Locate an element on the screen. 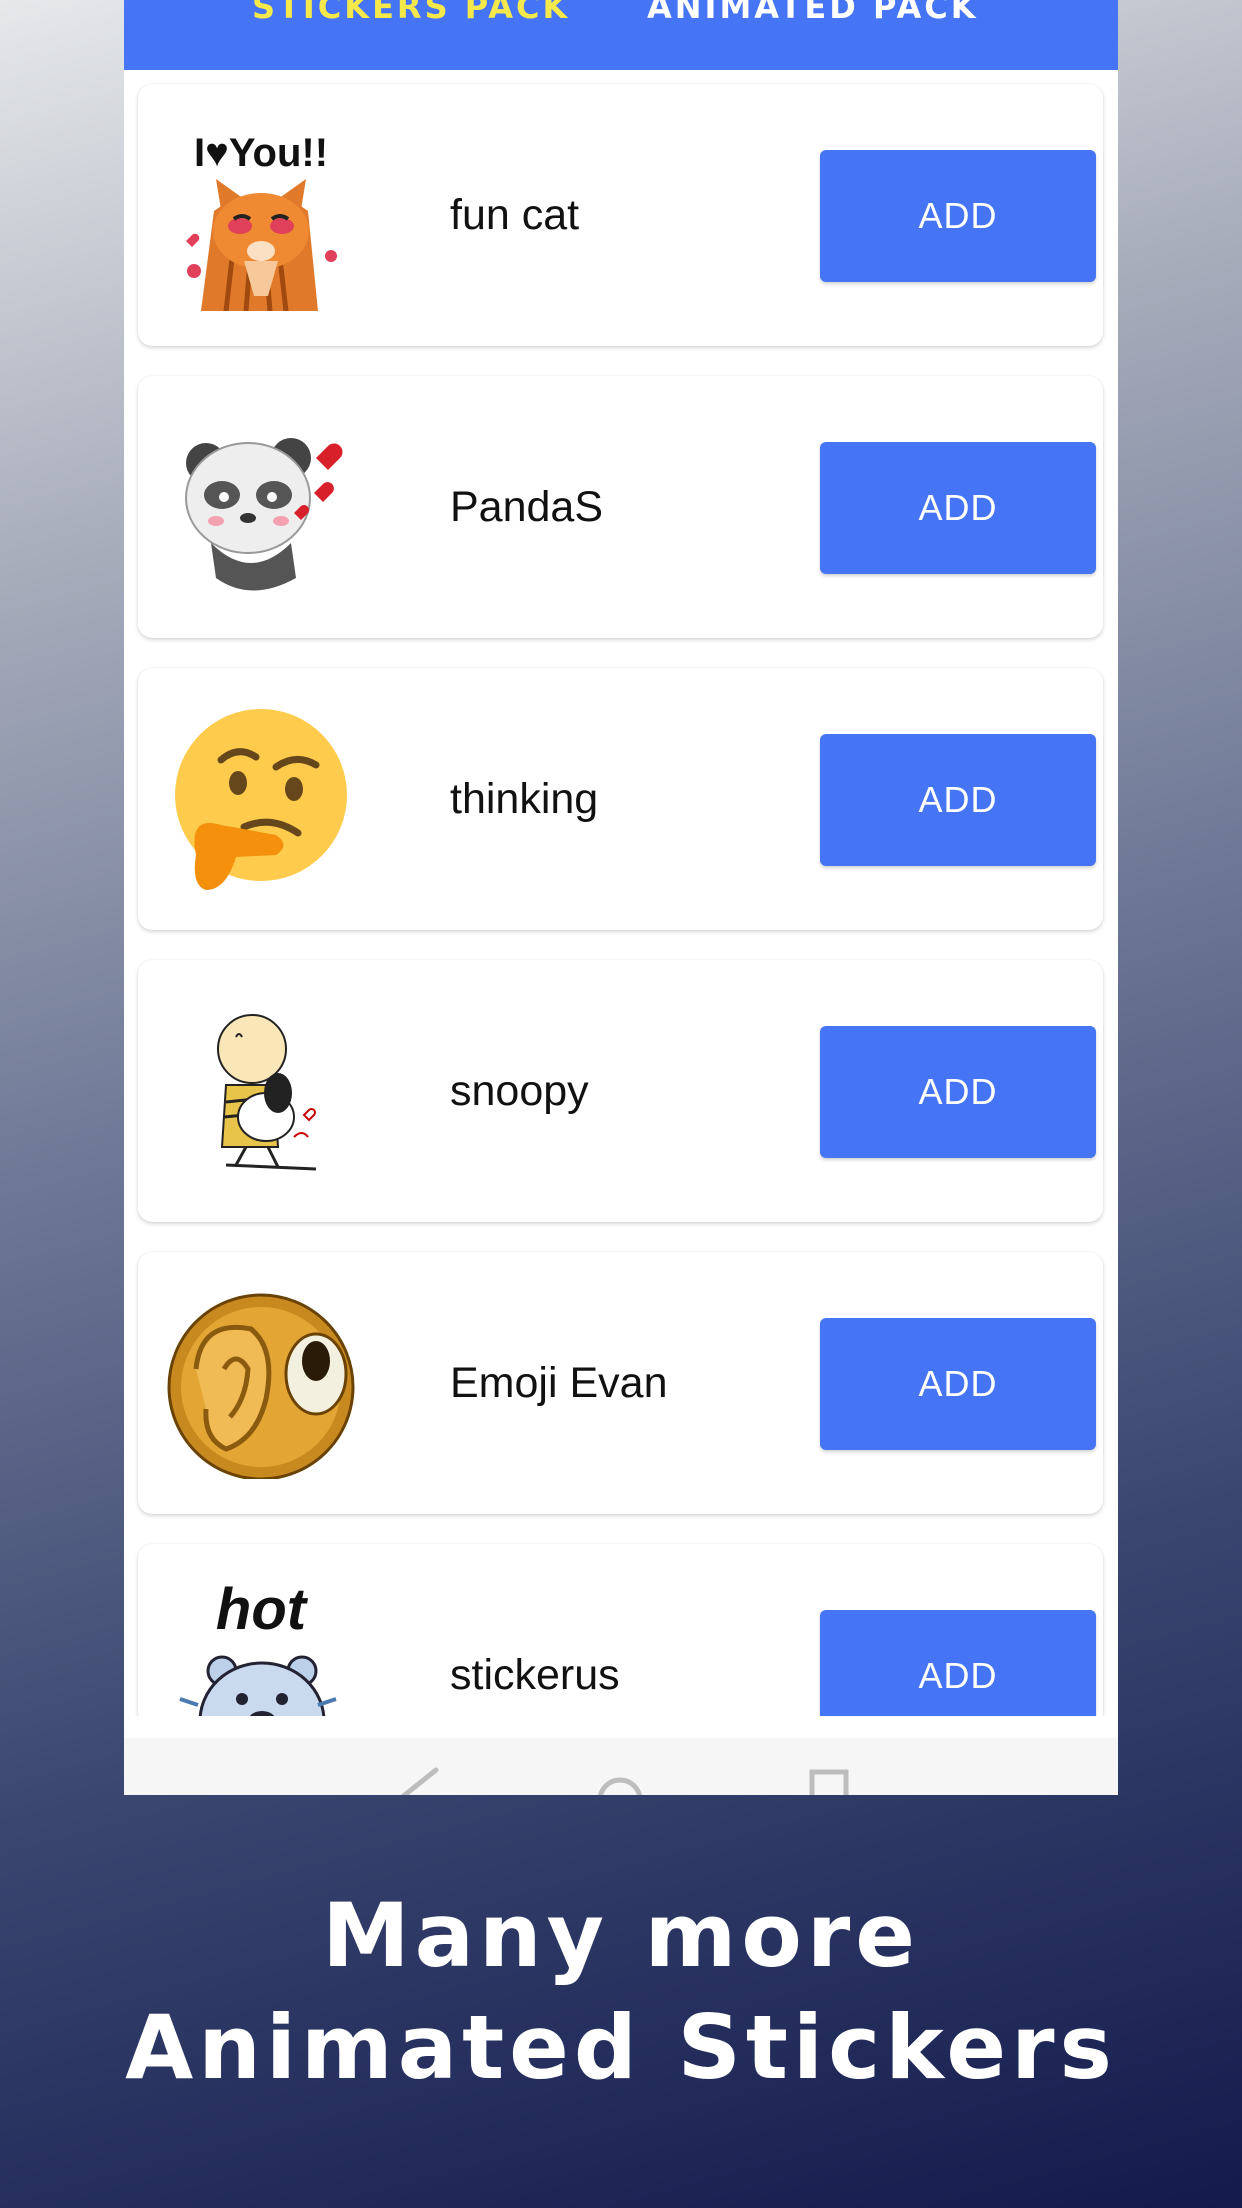  thinking-face-icon is located at coordinates (261, 800).